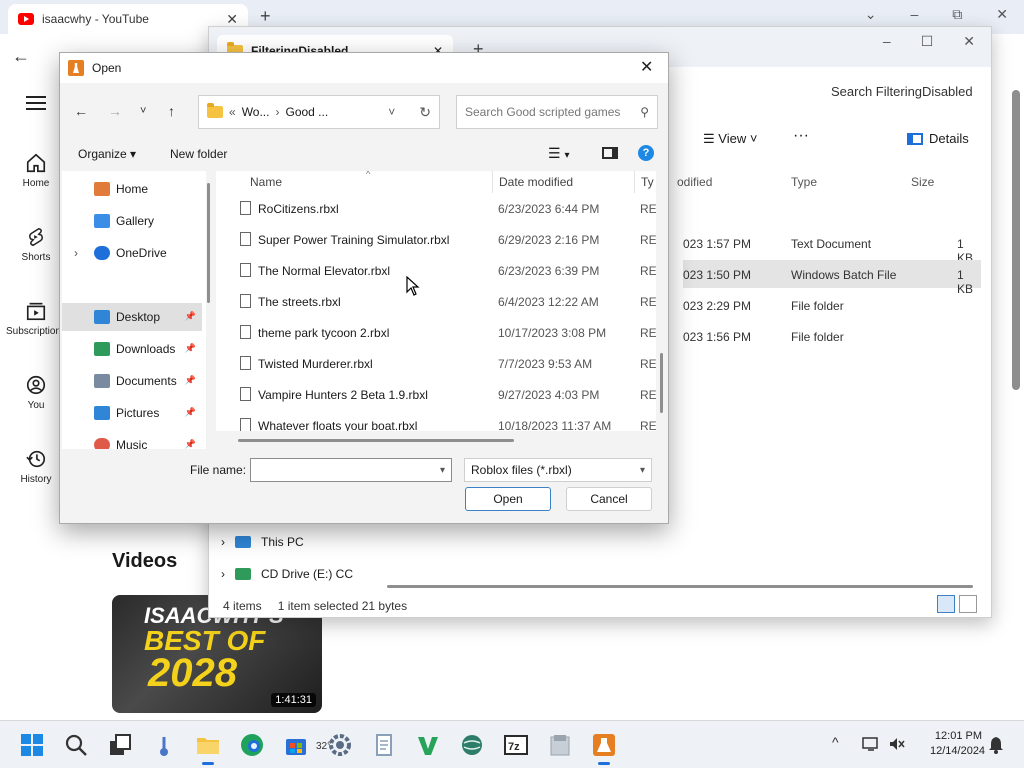 This screenshot has height=768, width=1024. What do you see at coordinates (694, 182) in the screenshot?
I see `column-date-modified: odified` at bounding box center [694, 182].